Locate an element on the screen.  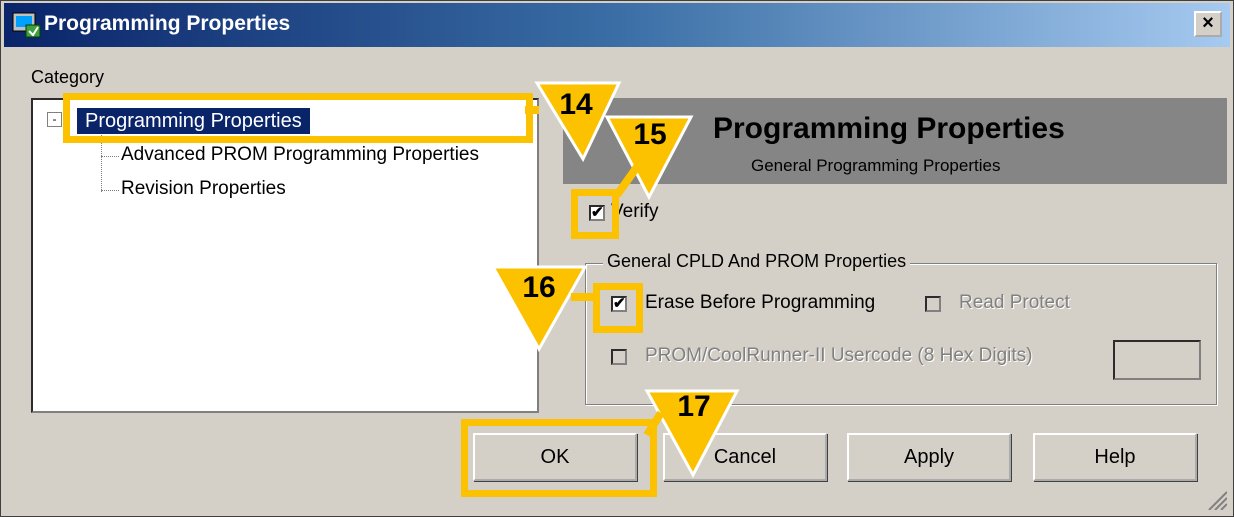
usercode-input is located at coordinates (1157, 360).